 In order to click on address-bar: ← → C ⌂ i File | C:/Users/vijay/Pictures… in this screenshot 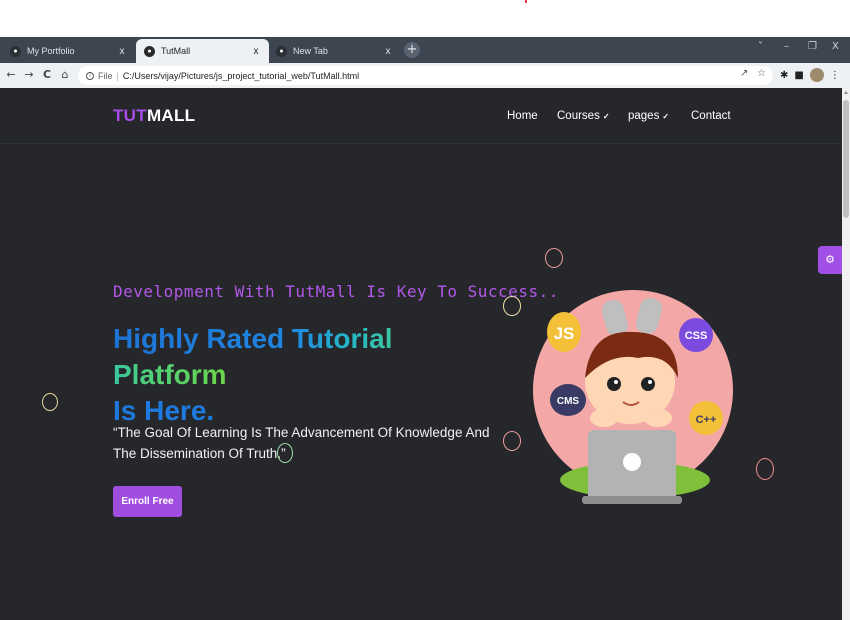, I will do `click(425, 75)`.